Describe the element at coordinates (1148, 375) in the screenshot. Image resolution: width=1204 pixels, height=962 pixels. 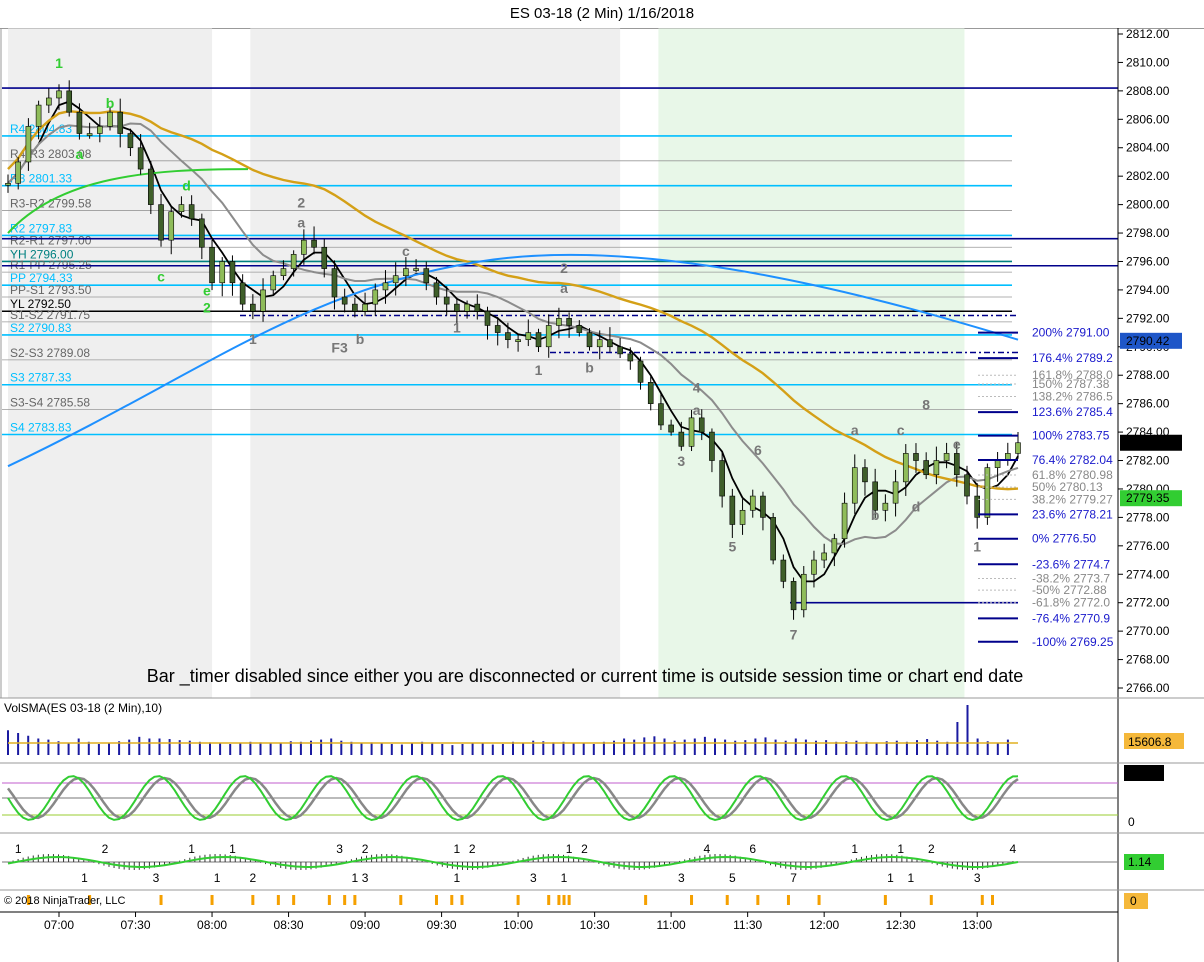
I see `price-tick-label: 2788.00` at that location.